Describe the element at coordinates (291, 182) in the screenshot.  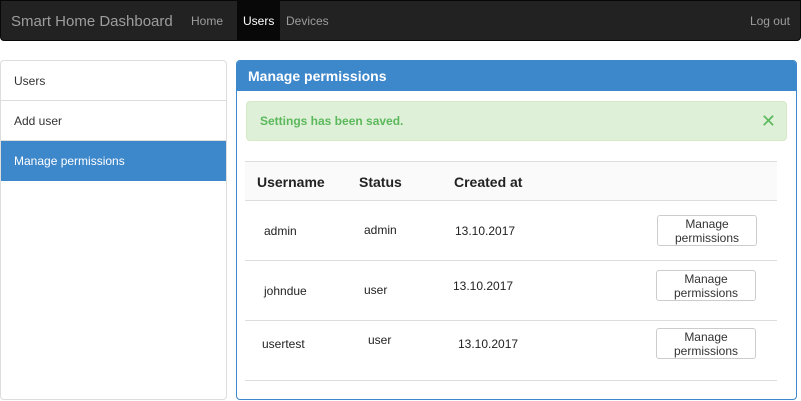
I see `header-username: Username` at that location.